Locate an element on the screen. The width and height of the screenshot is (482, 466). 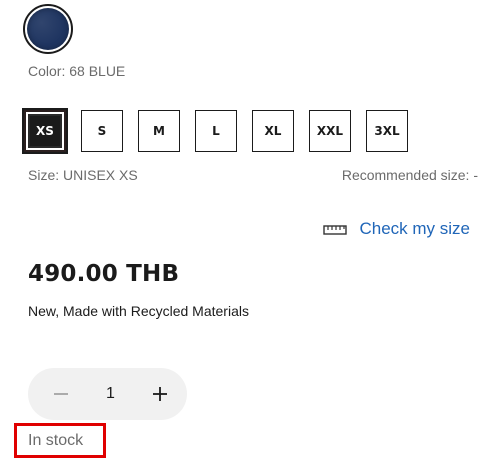
size-option-xl: XL is located at coordinates (273, 131).